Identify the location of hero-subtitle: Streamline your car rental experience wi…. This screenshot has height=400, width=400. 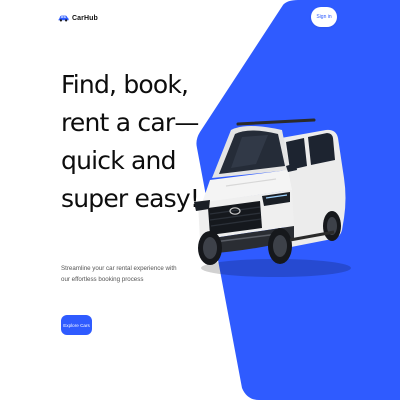
(121, 274).